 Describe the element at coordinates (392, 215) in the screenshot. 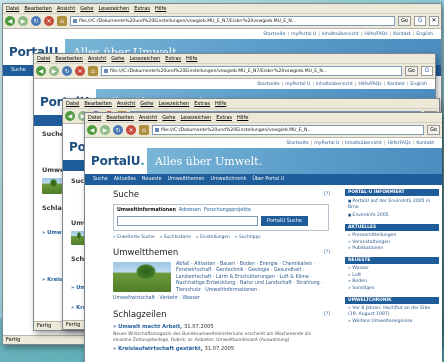

I see `box-link: EnviroInfo 2005` at that location.